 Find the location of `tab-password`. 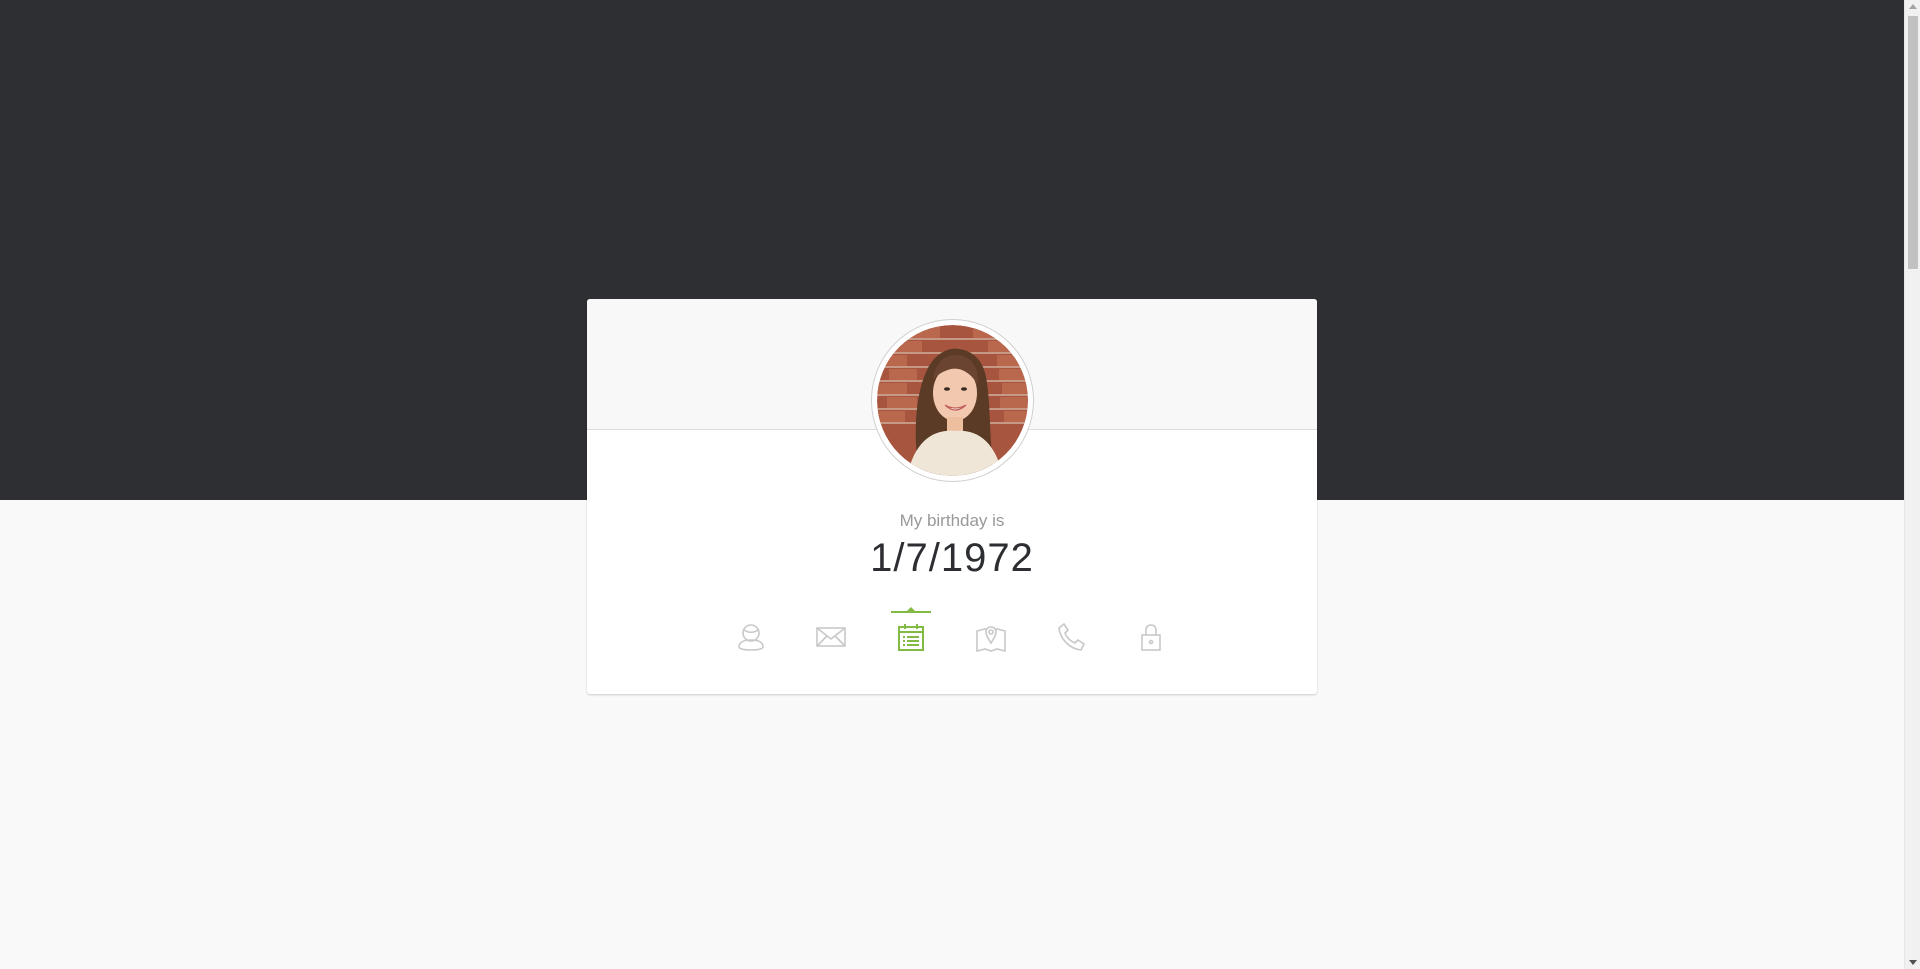

tab-password is located at coordinates (1151, 636).